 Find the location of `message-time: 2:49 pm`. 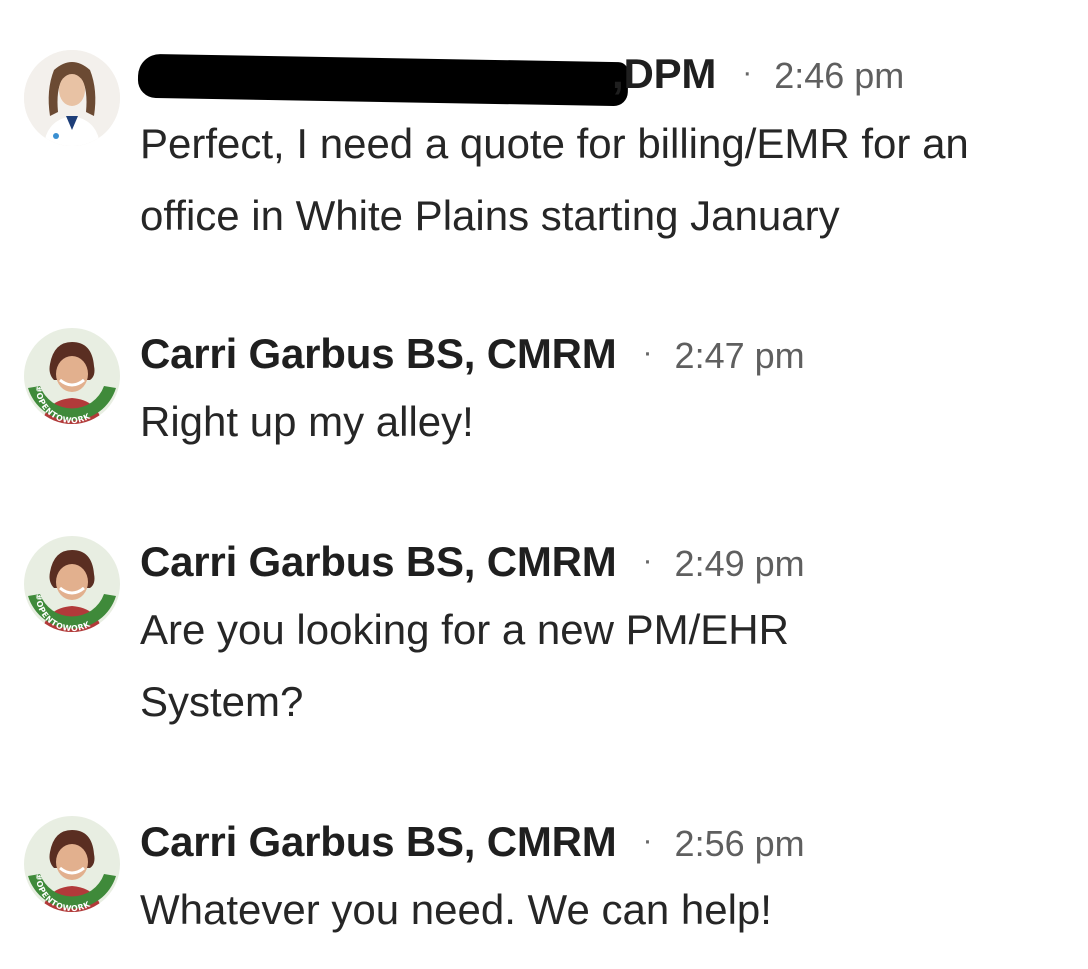

message-time: 2:49 pm is located at coordinates (739, 563).